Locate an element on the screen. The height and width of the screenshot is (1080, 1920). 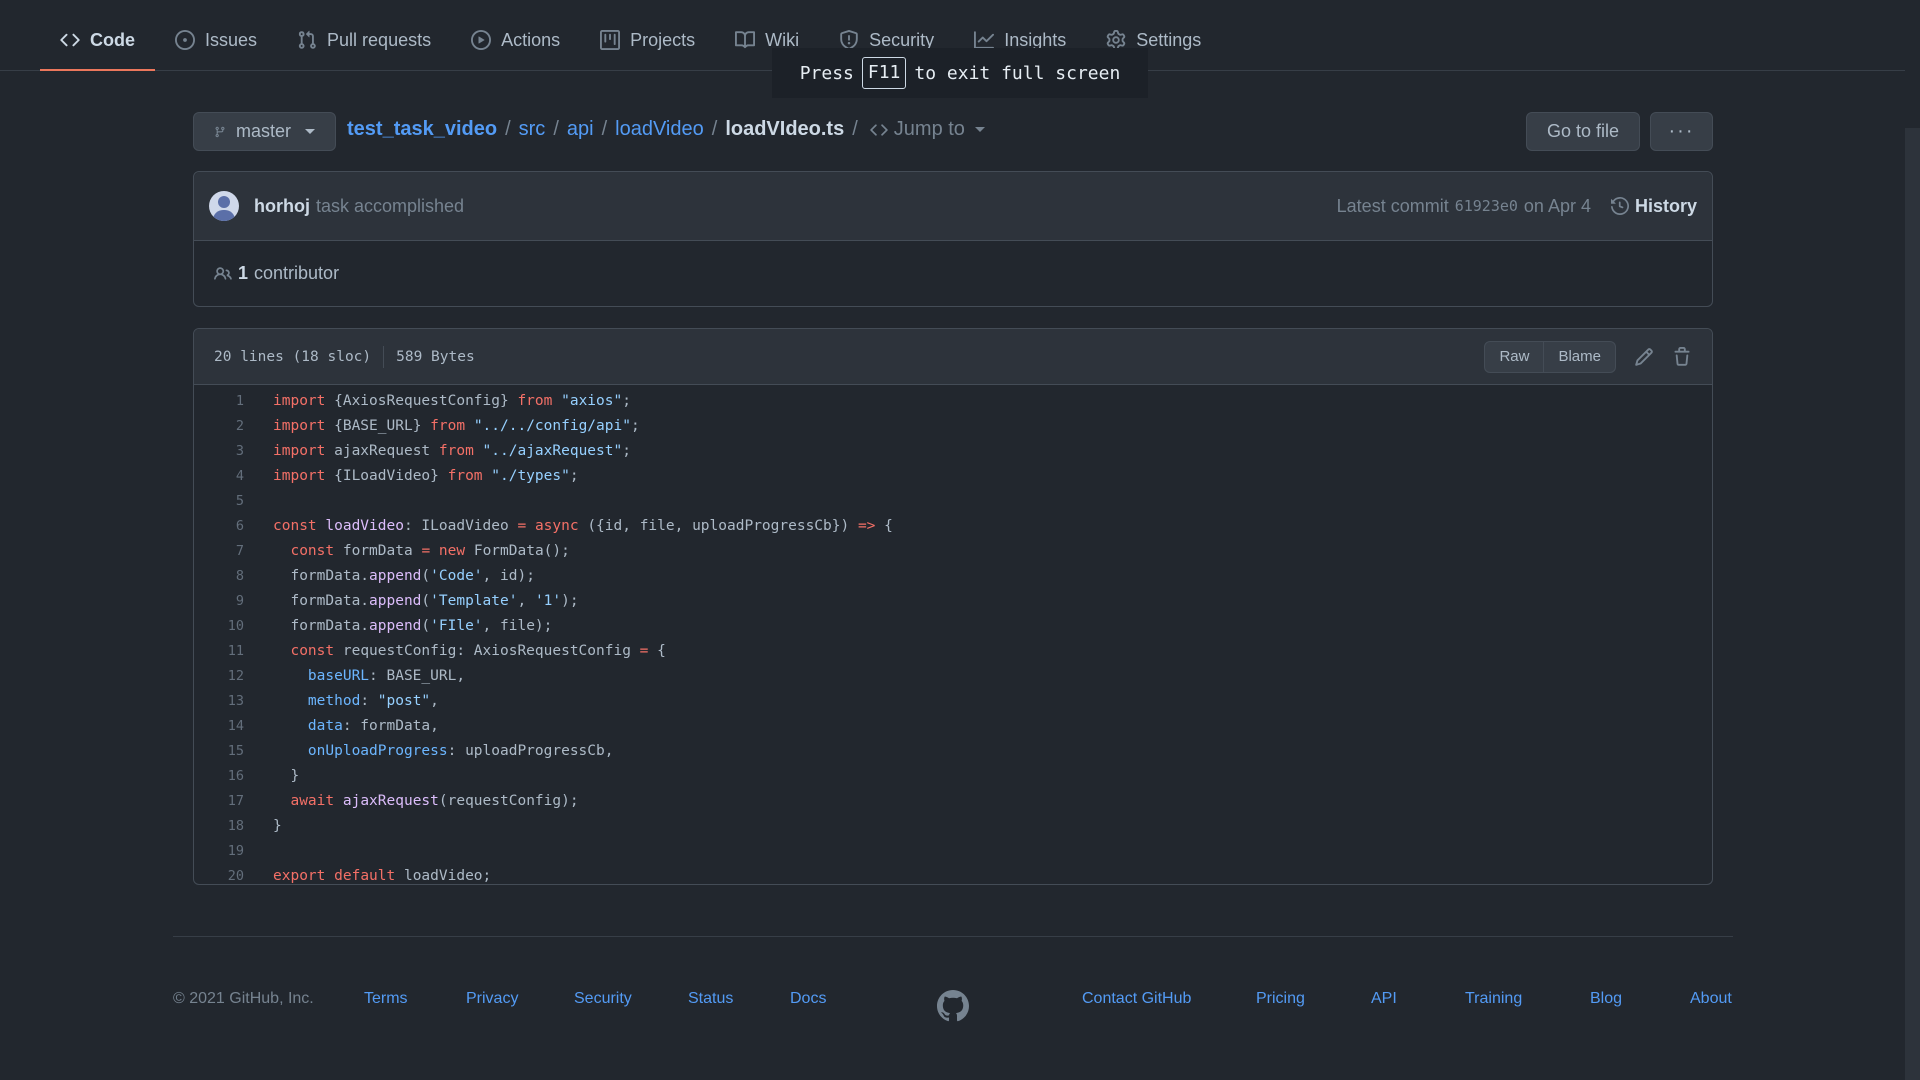
contributors-row: 1 contributor is located at coordinates (953, 273).